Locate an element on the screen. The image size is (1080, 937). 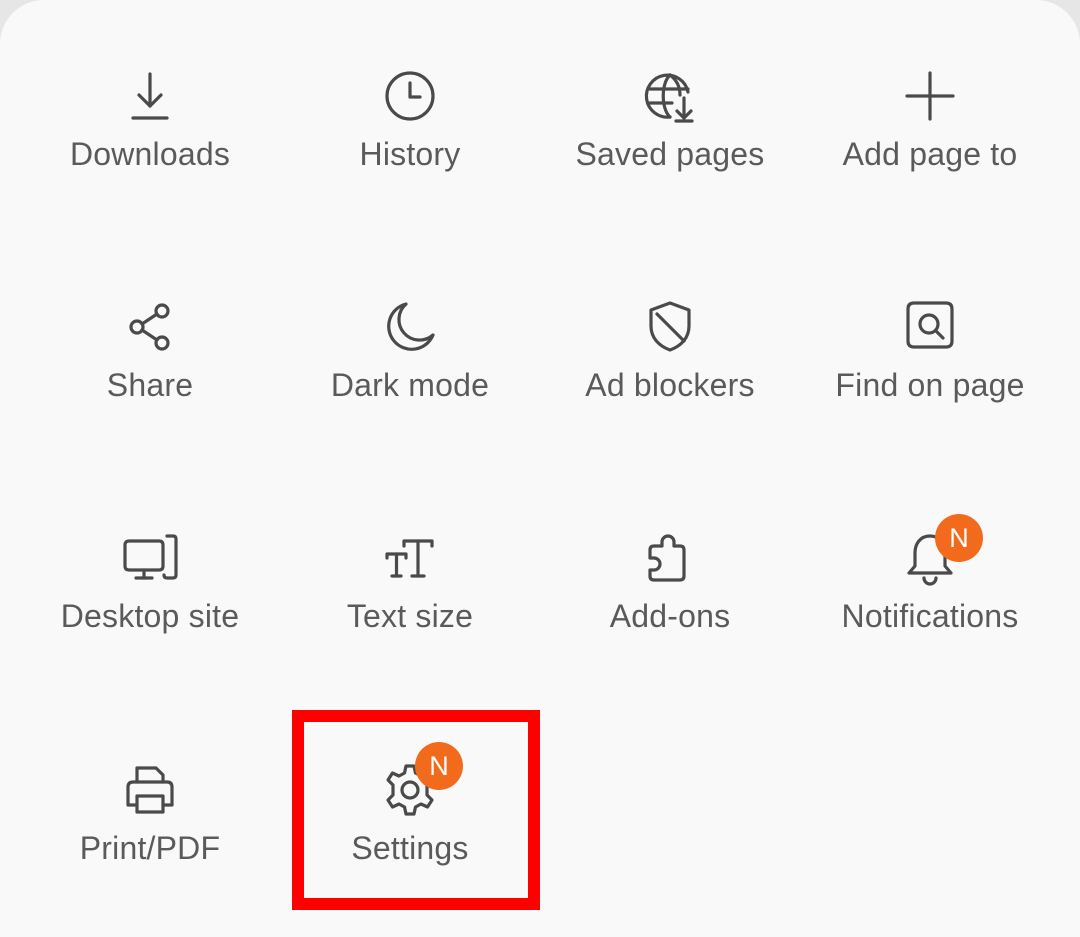
menu-item-label: Find on page is located at coordinates (930, 385).